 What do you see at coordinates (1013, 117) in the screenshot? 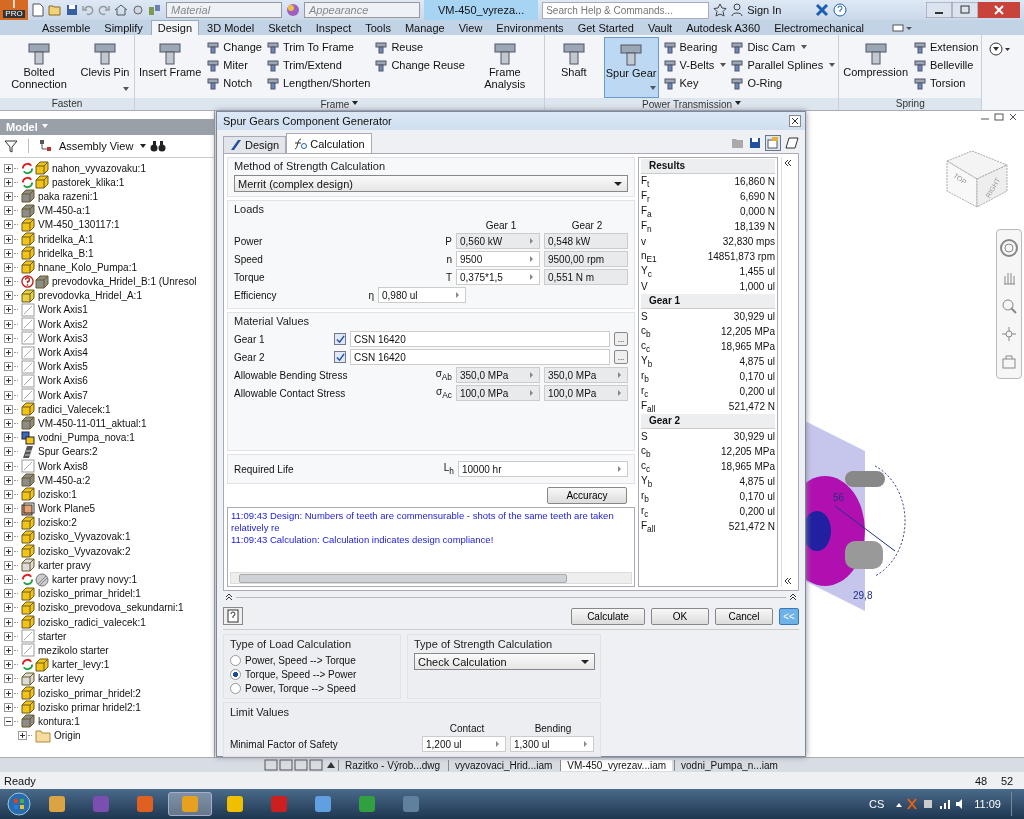
I see `close-icon` at bounding box center [1013, 117].